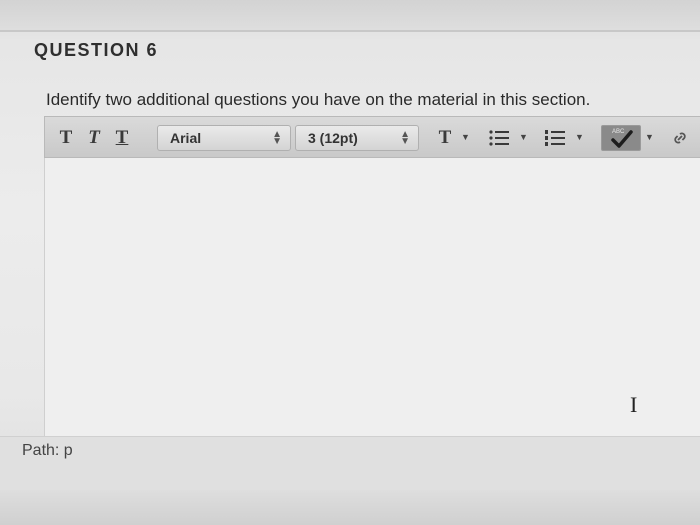  Describe the element at coordinates (66, 138) in the screenshot. I see `bold-button: T` at that location.